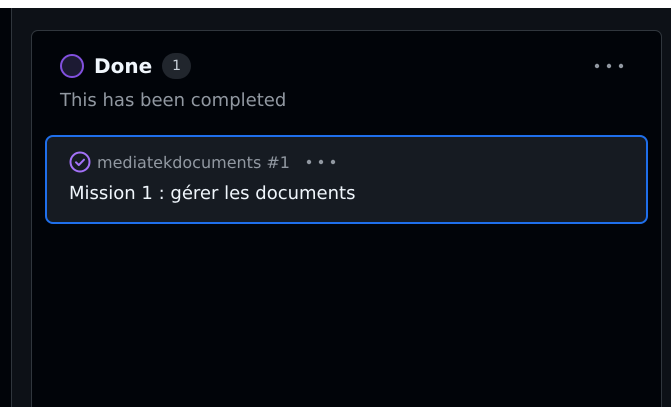 The image size is (671, 407). Describe the element at coordinates (72, 66) in the screenshot. I see `status-circle-icon` at that location.